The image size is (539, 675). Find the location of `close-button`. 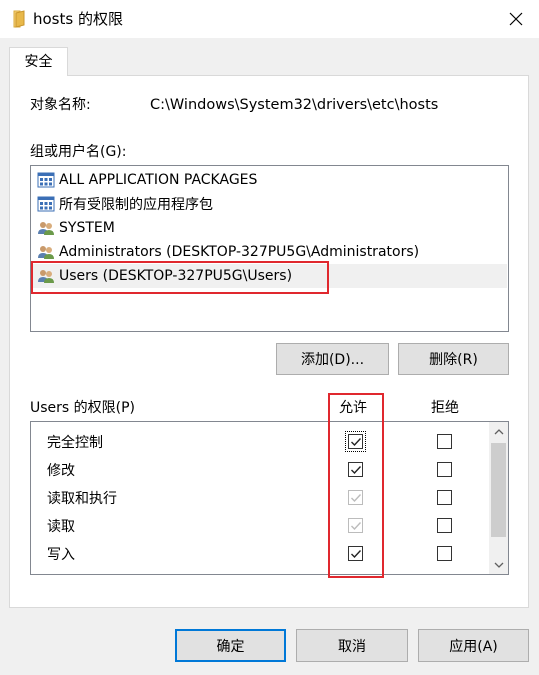

close-button is located at coordinates (516, 19).